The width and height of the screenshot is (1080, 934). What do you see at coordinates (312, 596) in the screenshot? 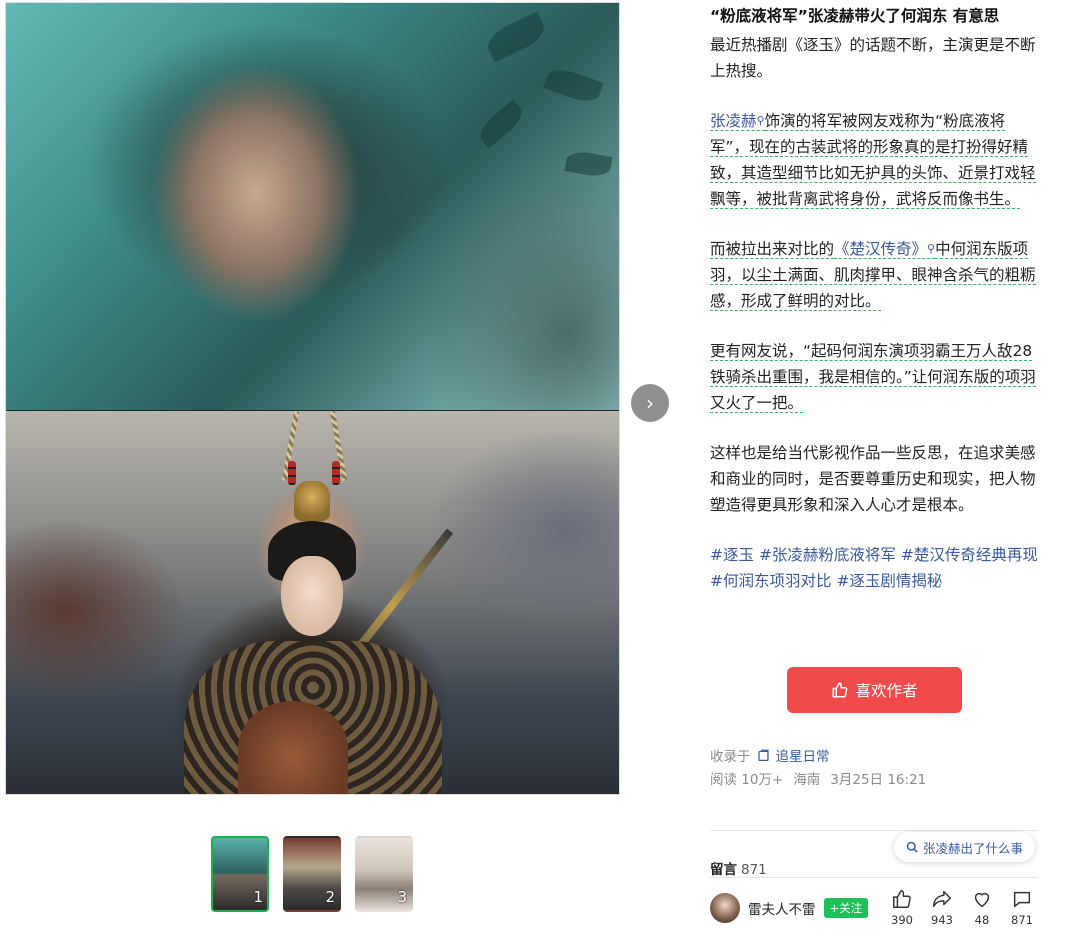
I see `face-shape` at bounding box center [312, 596].